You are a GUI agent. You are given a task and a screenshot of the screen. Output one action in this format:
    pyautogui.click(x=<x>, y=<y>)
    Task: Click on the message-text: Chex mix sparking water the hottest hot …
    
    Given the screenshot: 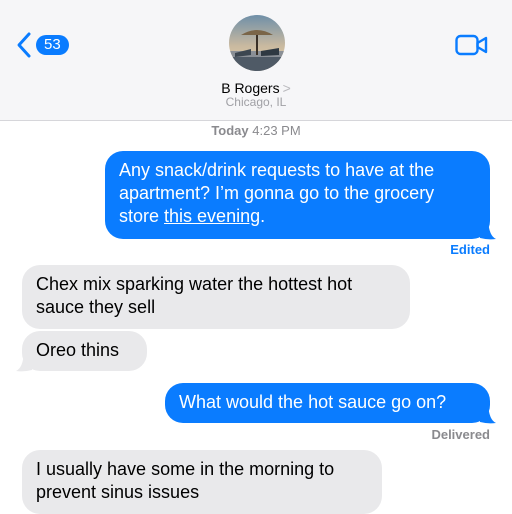 What is the action you would take?
    pyautogui.click(x=194, y=295)
    